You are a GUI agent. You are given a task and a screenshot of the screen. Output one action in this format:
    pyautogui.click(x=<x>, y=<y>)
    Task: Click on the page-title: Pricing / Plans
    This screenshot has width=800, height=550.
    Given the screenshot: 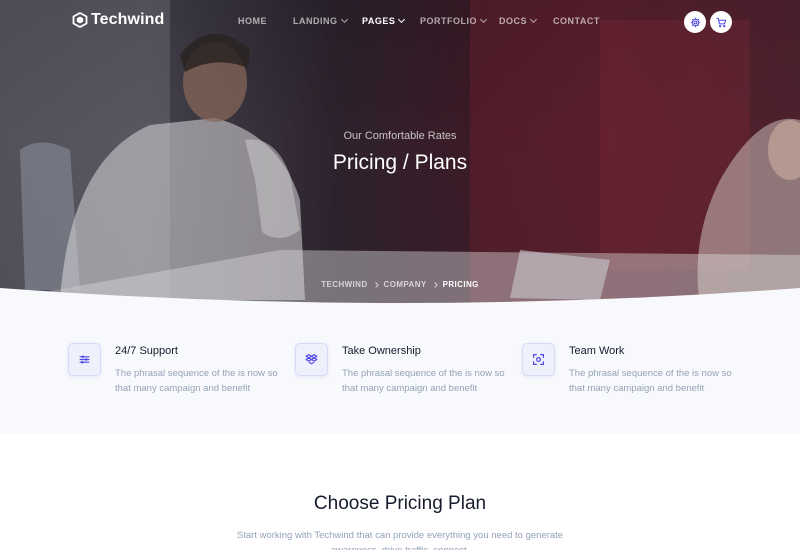 What is the action you would take?
    pyautogui.click(x=400, y=162)
    